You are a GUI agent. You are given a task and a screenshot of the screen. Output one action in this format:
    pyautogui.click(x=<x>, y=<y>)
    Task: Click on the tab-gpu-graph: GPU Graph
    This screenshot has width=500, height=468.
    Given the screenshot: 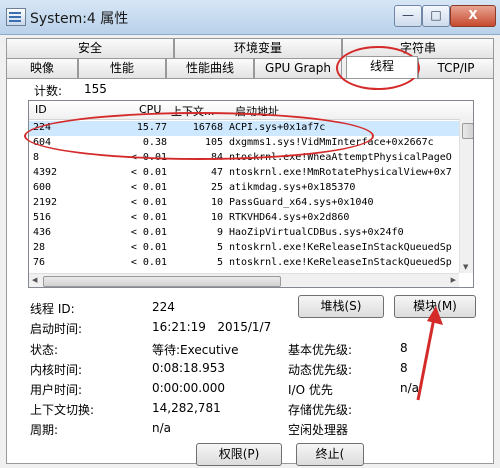 What is the action you would take?
    pyautogui.click(x=298, y=68)
    